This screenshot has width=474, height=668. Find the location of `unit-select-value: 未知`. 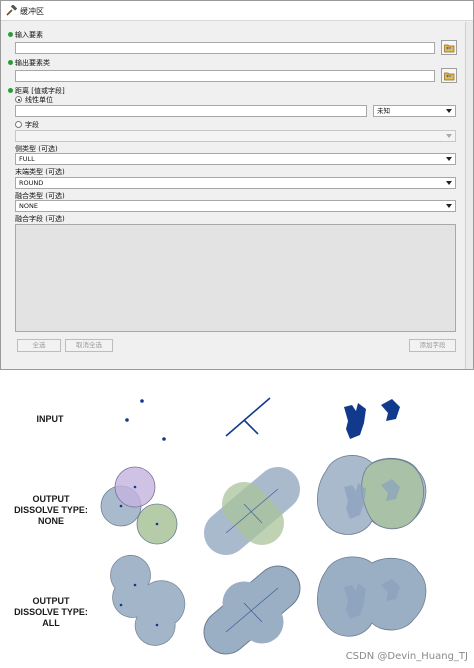

unit-select-value: 未知 is located at coordinates (383, 111).